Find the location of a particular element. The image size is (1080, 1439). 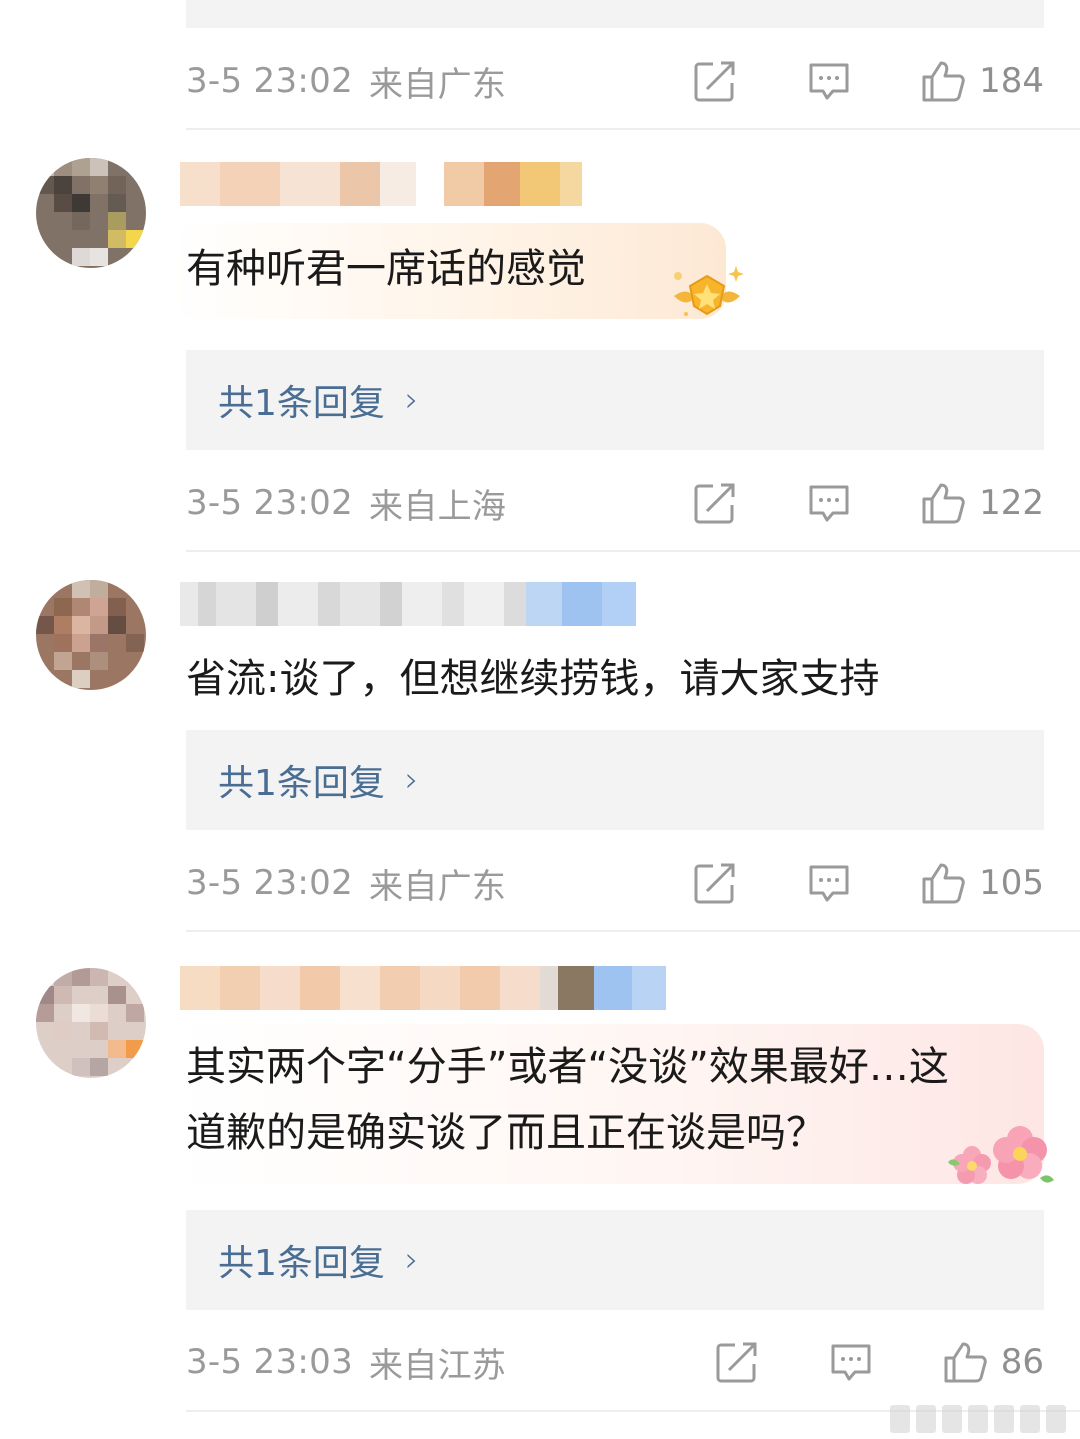

like-button: 86 is located at coordinates (993, 1362).